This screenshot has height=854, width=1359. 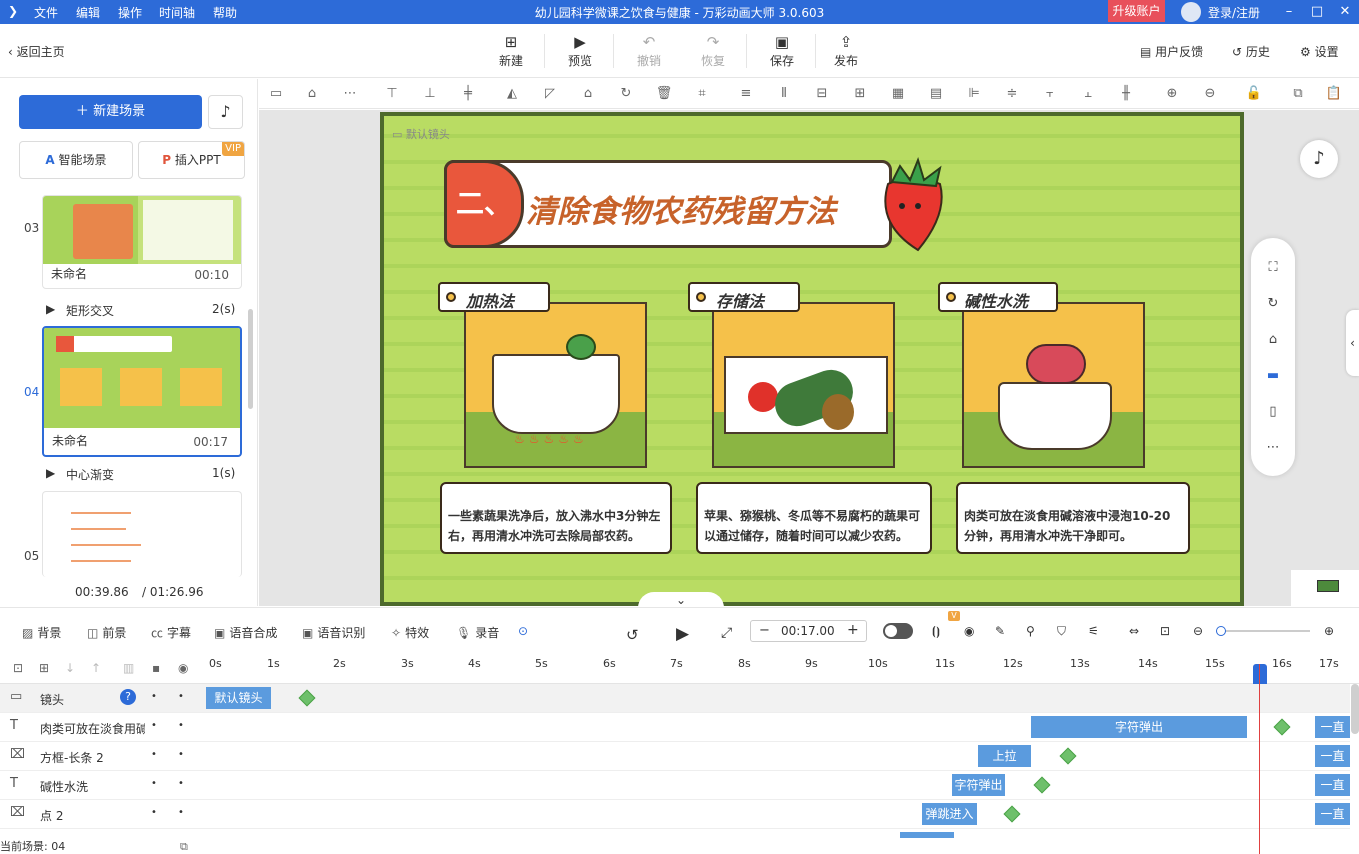 What do you see at coordinates (1273, 412) in the screenshot?
I see `phone-icon: ▯` at bounding box center [1273, 412].